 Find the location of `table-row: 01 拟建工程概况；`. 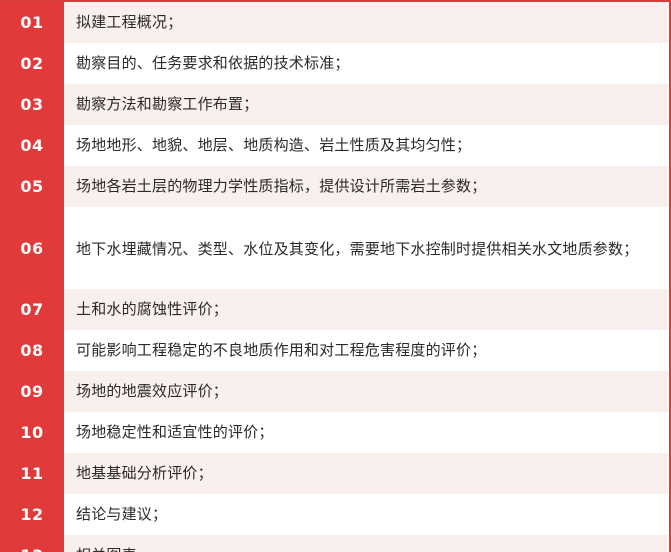

table-row: 01 拟建工程概况； is located at coordinates (334, 22).